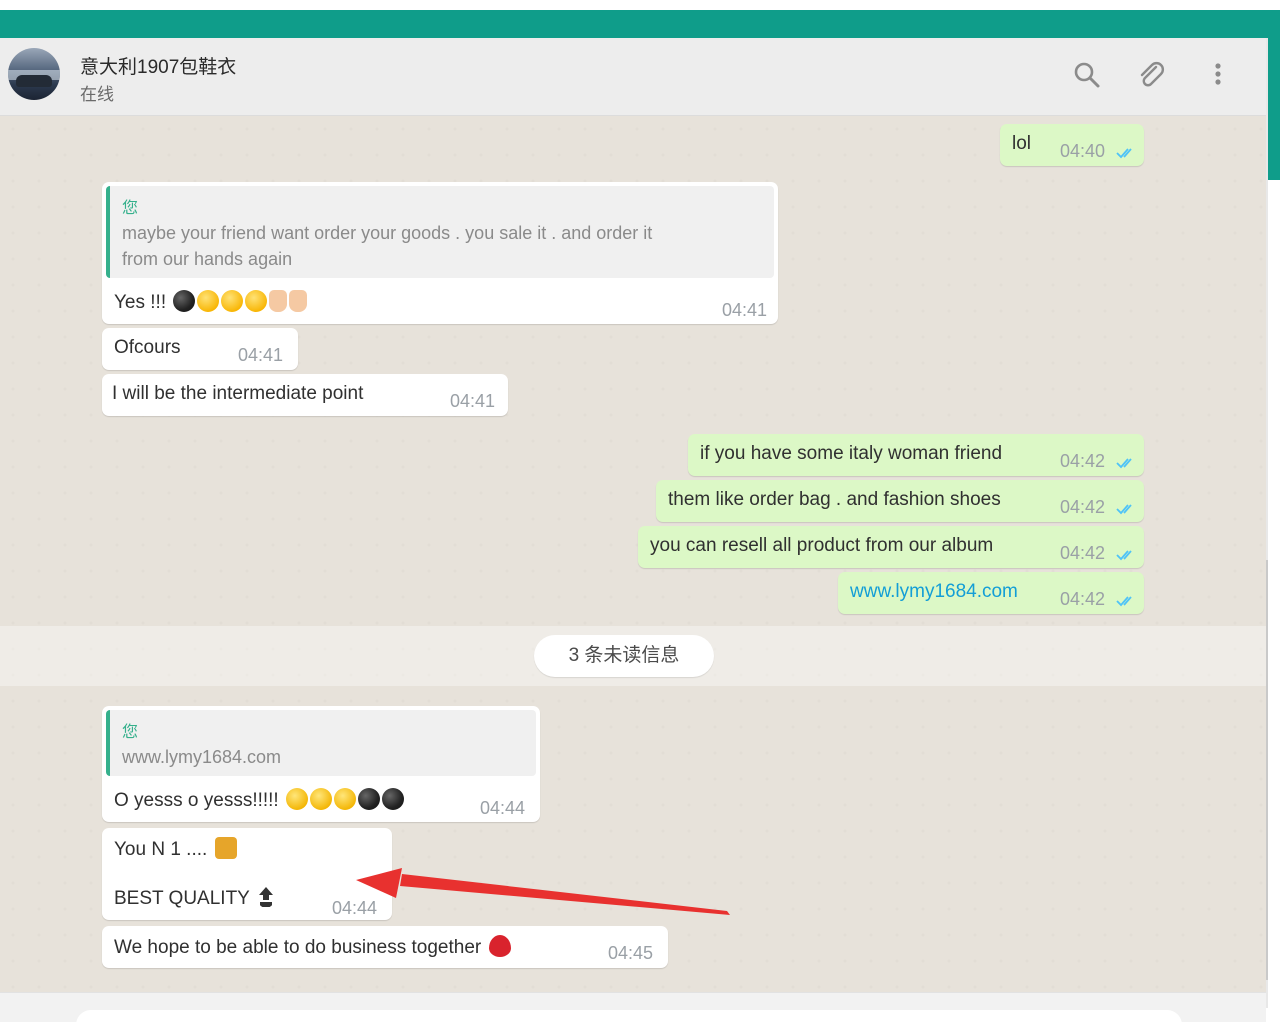 The height and width of the screenshot is (1022, 1280). I want to click on message-time: 04:45, so click(631, 953).